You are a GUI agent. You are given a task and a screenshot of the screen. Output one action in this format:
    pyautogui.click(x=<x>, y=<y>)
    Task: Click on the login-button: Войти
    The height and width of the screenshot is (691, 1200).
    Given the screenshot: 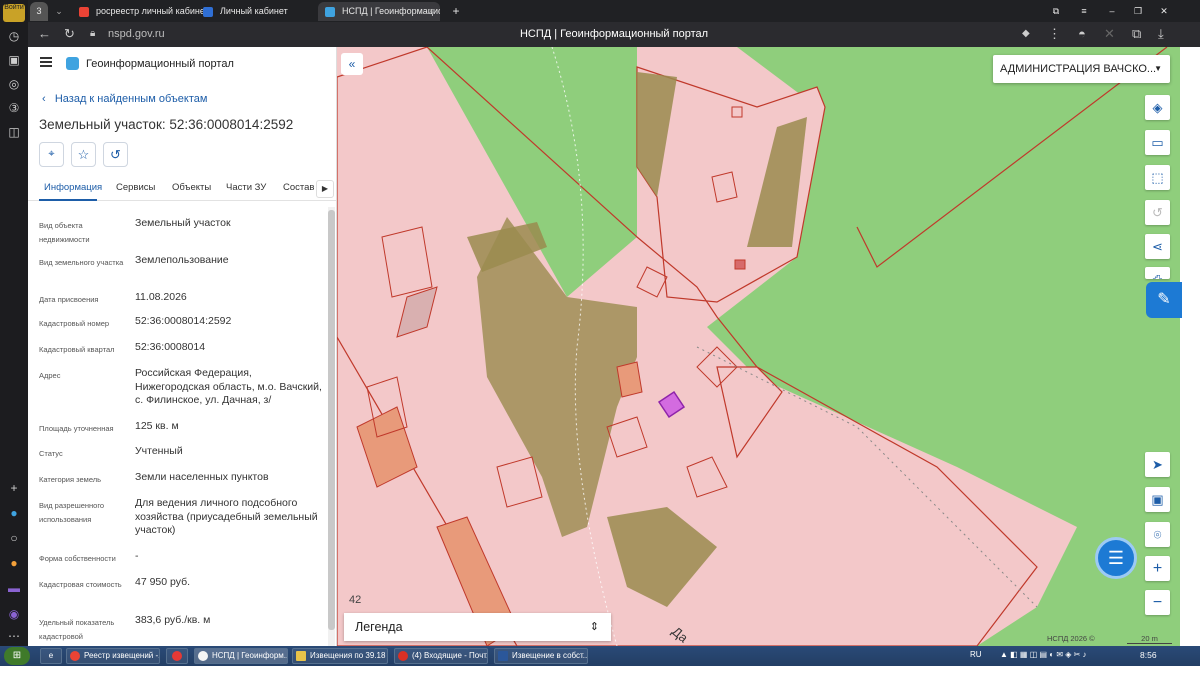 What is the action you would take?
    pyautogui.click(x=14, y=13)
    